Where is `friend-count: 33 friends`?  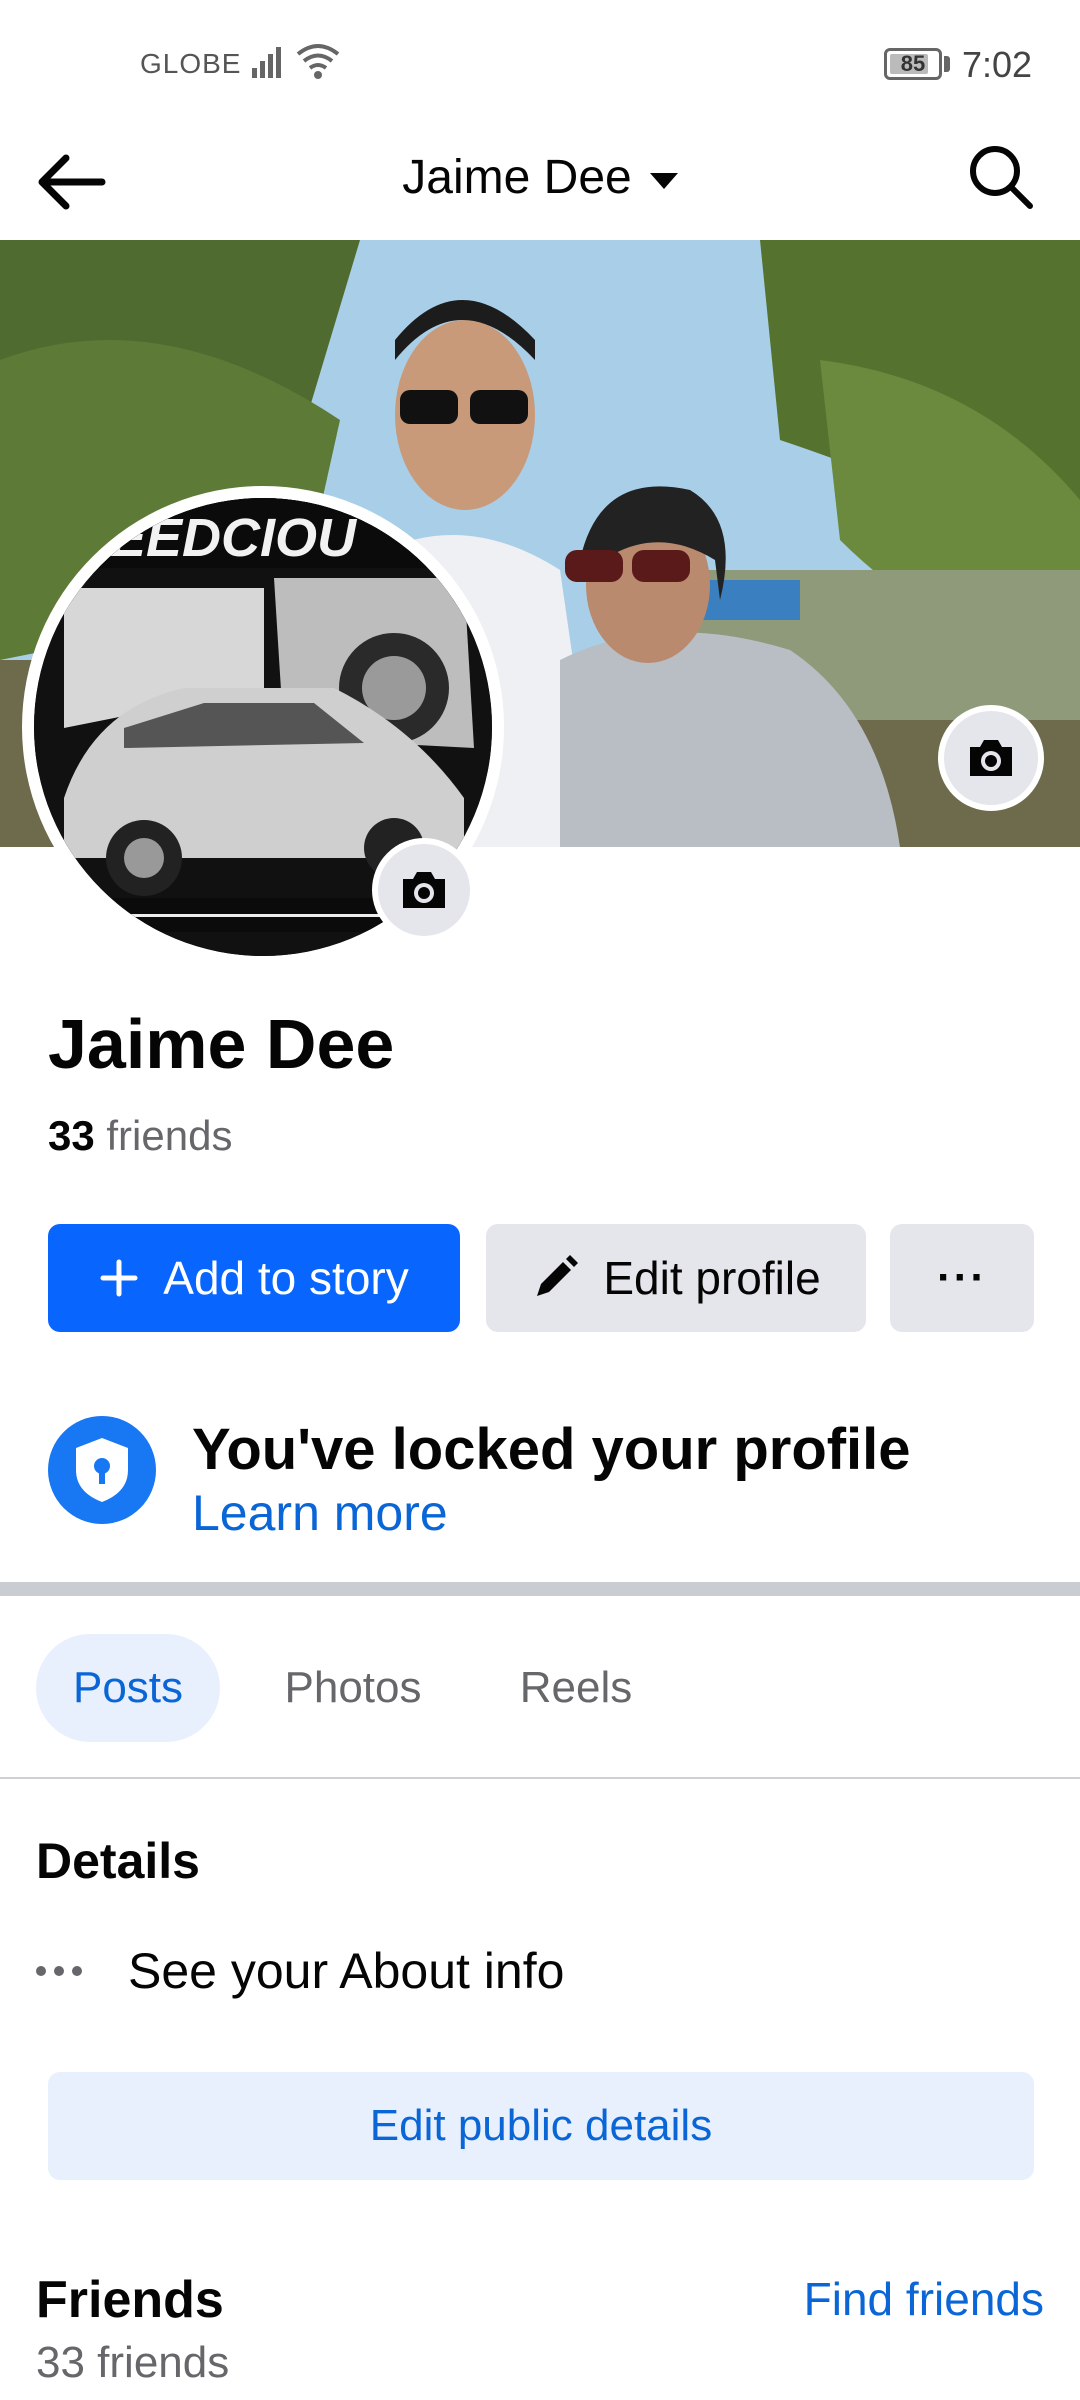 friend-count: 33 friends is located at coordinates (140, 1136).